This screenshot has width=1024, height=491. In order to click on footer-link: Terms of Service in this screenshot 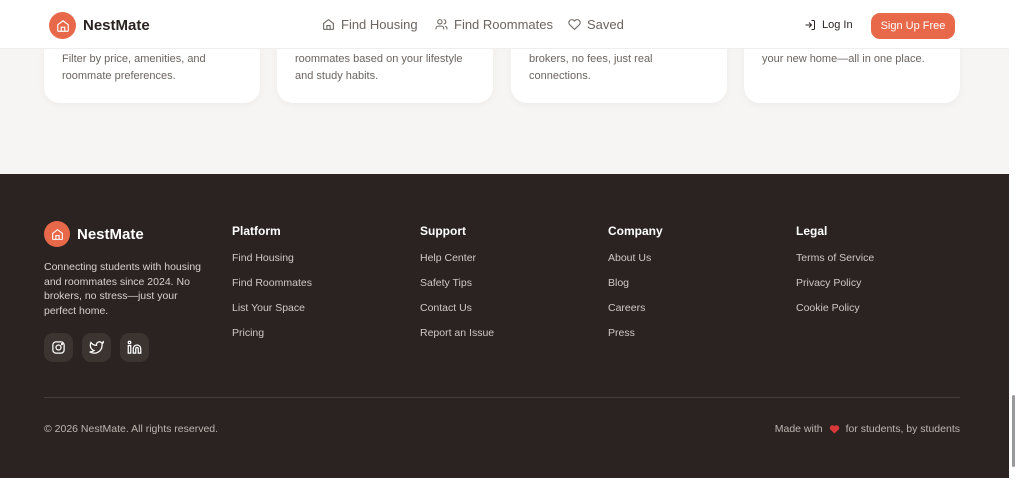, I will do `click(835, 264)`.